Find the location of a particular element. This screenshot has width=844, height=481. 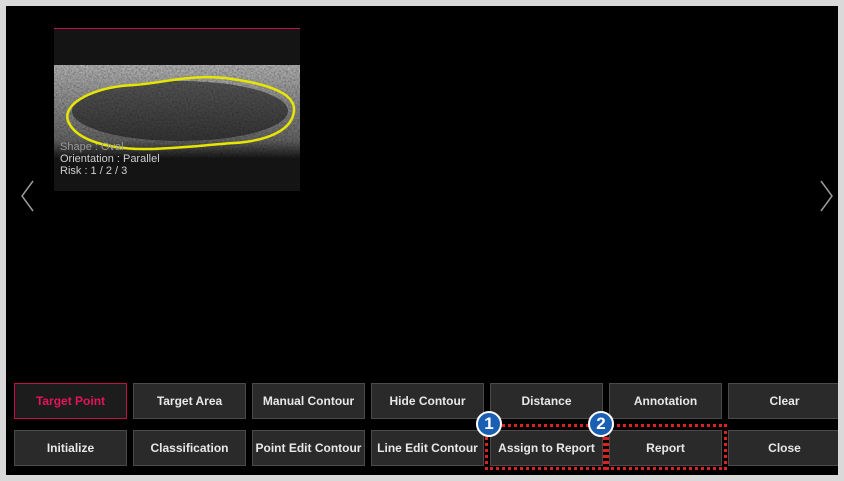

line-edit-contour-button: Line Edit Contour is located at coordinates (427, 448).